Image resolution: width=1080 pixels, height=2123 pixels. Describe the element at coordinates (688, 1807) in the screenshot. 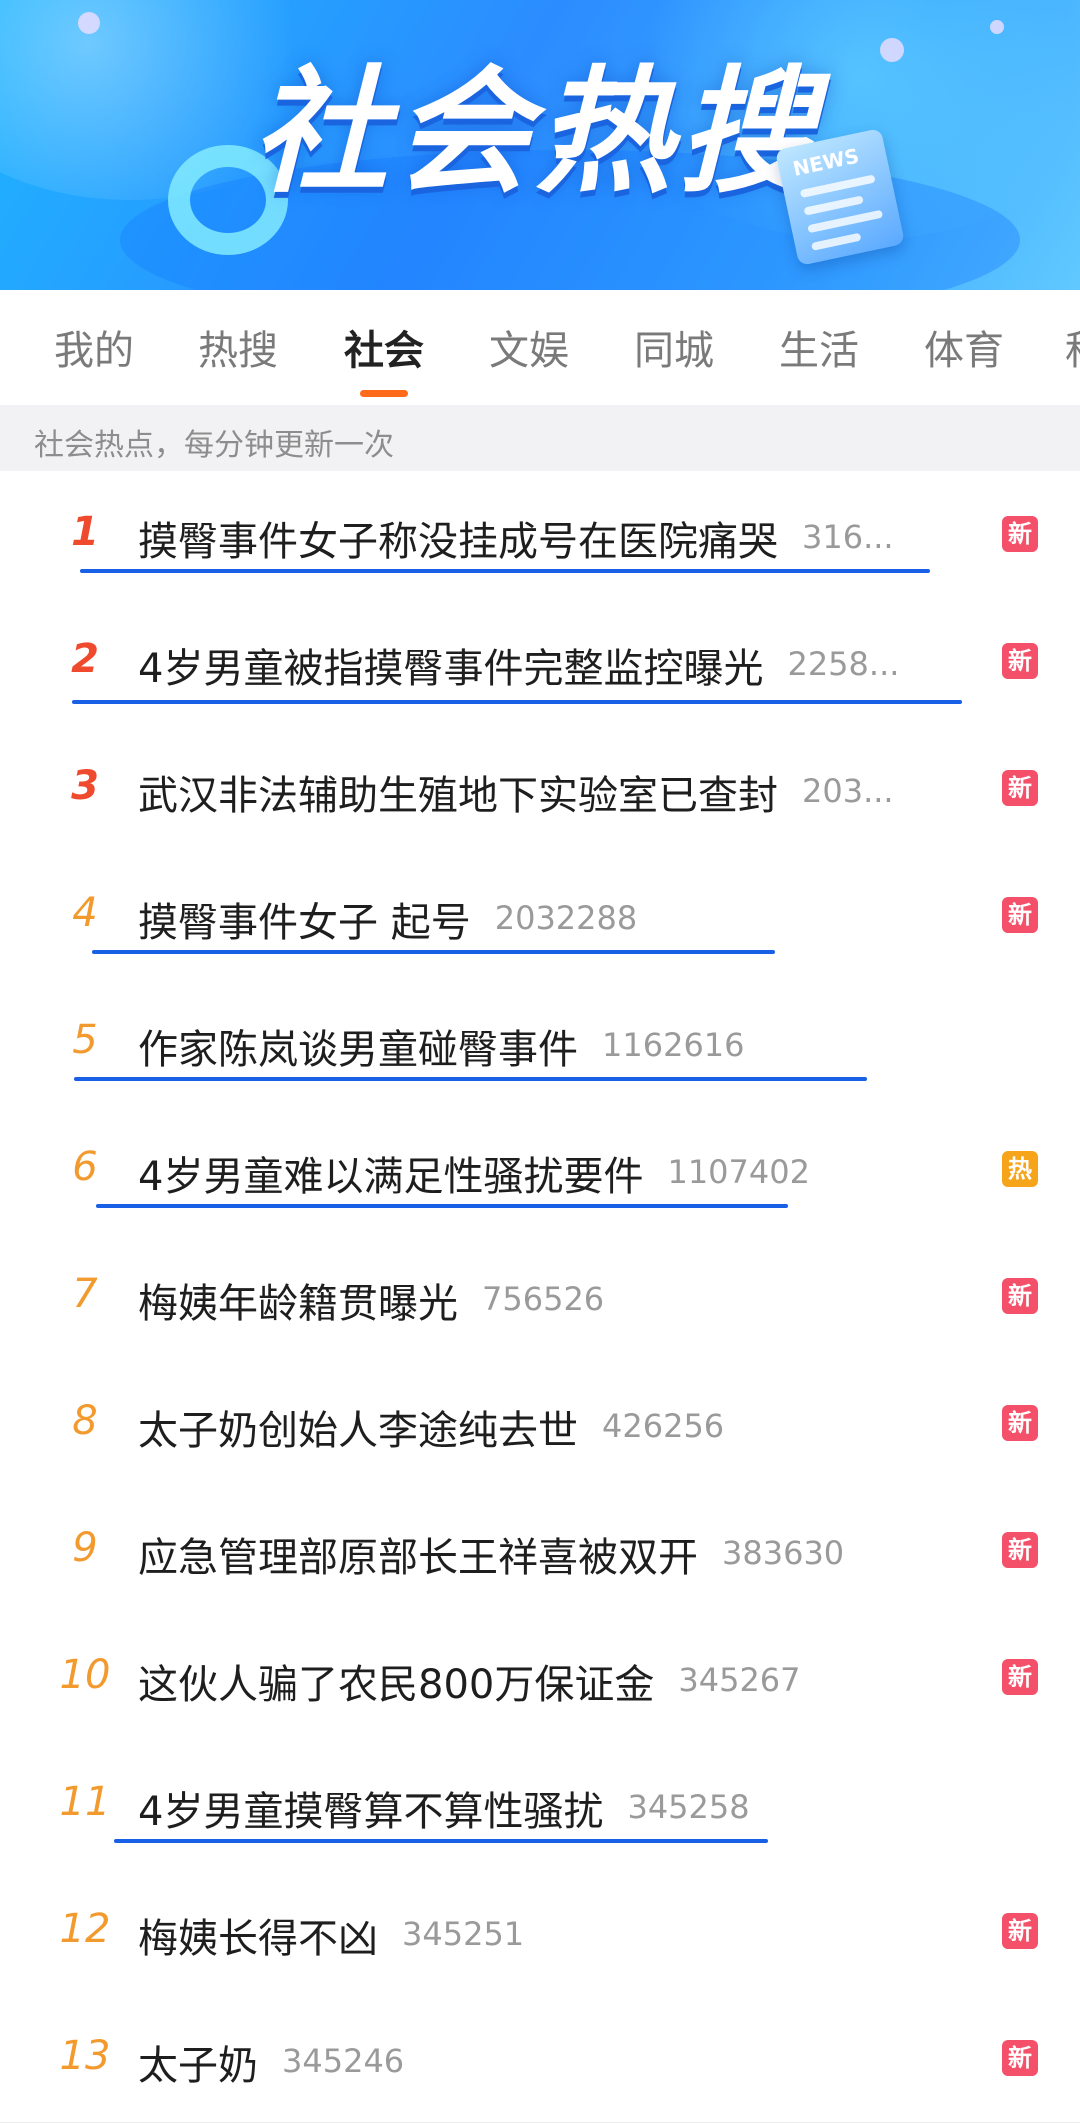

I see `heat-count: 345258` at that location.